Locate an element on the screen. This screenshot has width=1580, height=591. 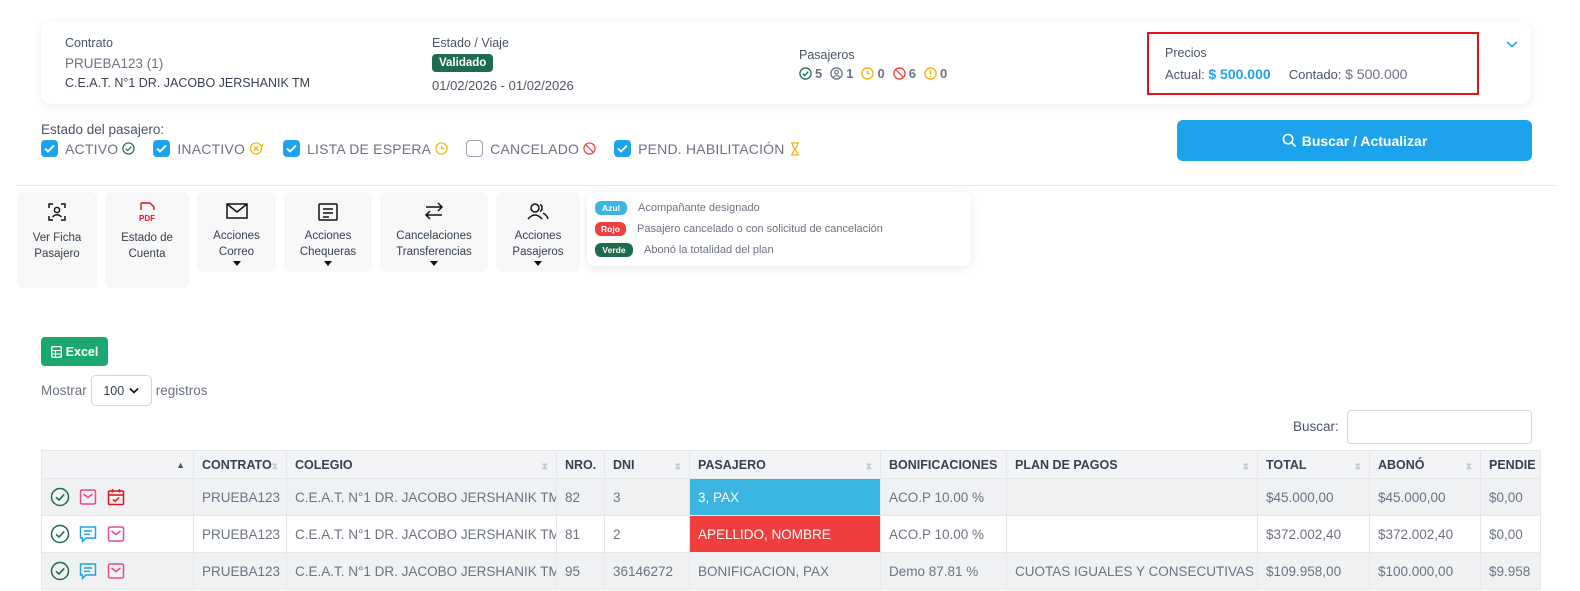
label-text: TOTAL is located at coordinates (1286, 464).